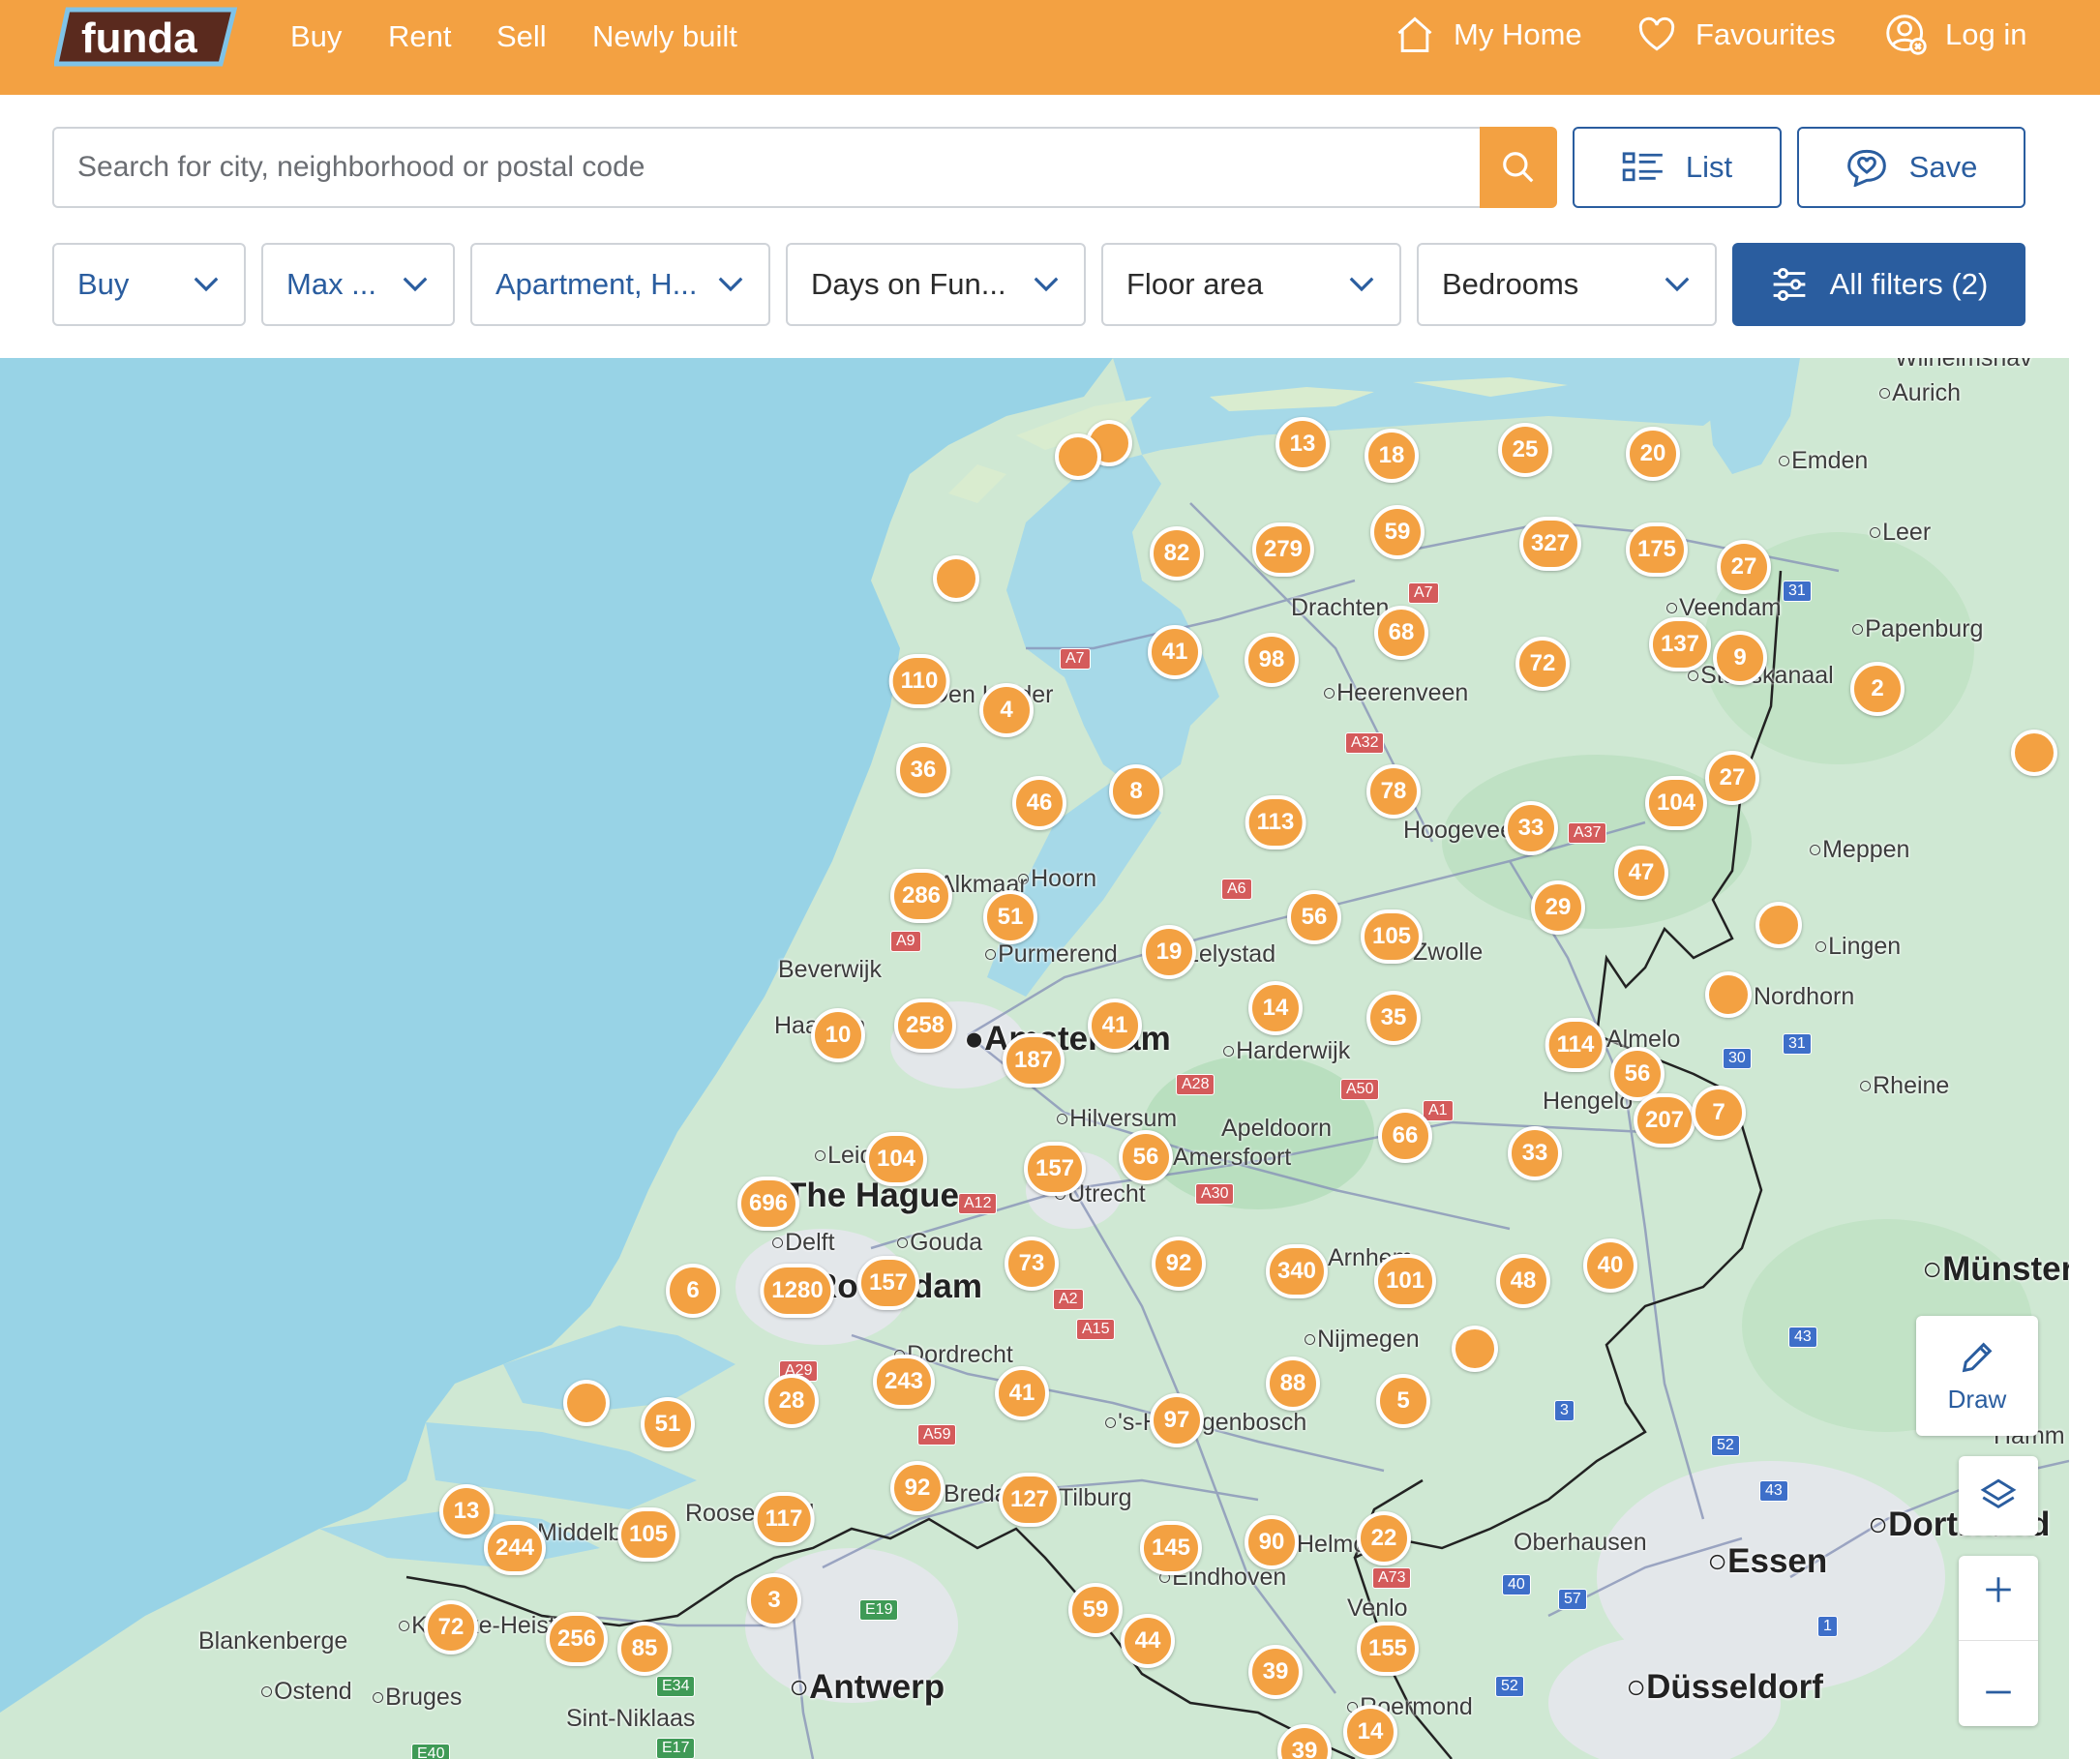 The width and height of the screenshot is (2100, 1759). What do you see at coordinates (515, 1548) in the screenshot?
I see `listing-cluster: 244` at bounding box center [515, 1548].